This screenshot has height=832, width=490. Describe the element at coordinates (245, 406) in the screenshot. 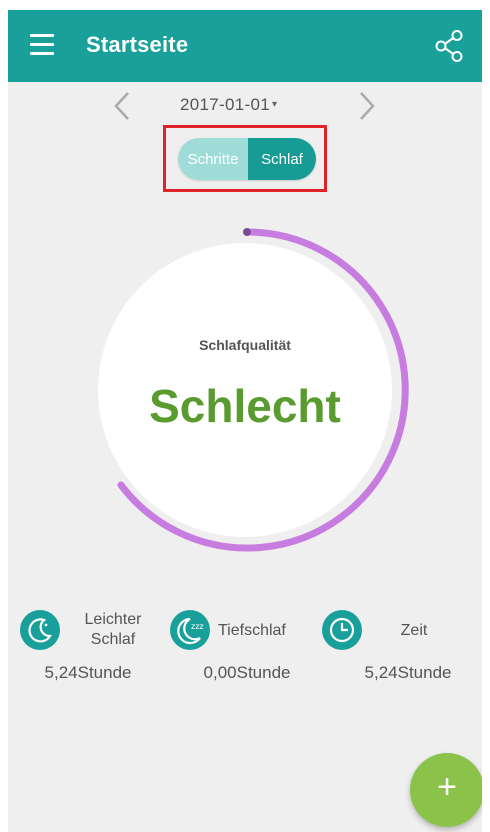

I see `sleep-quality-value: Schlecht` at that location.